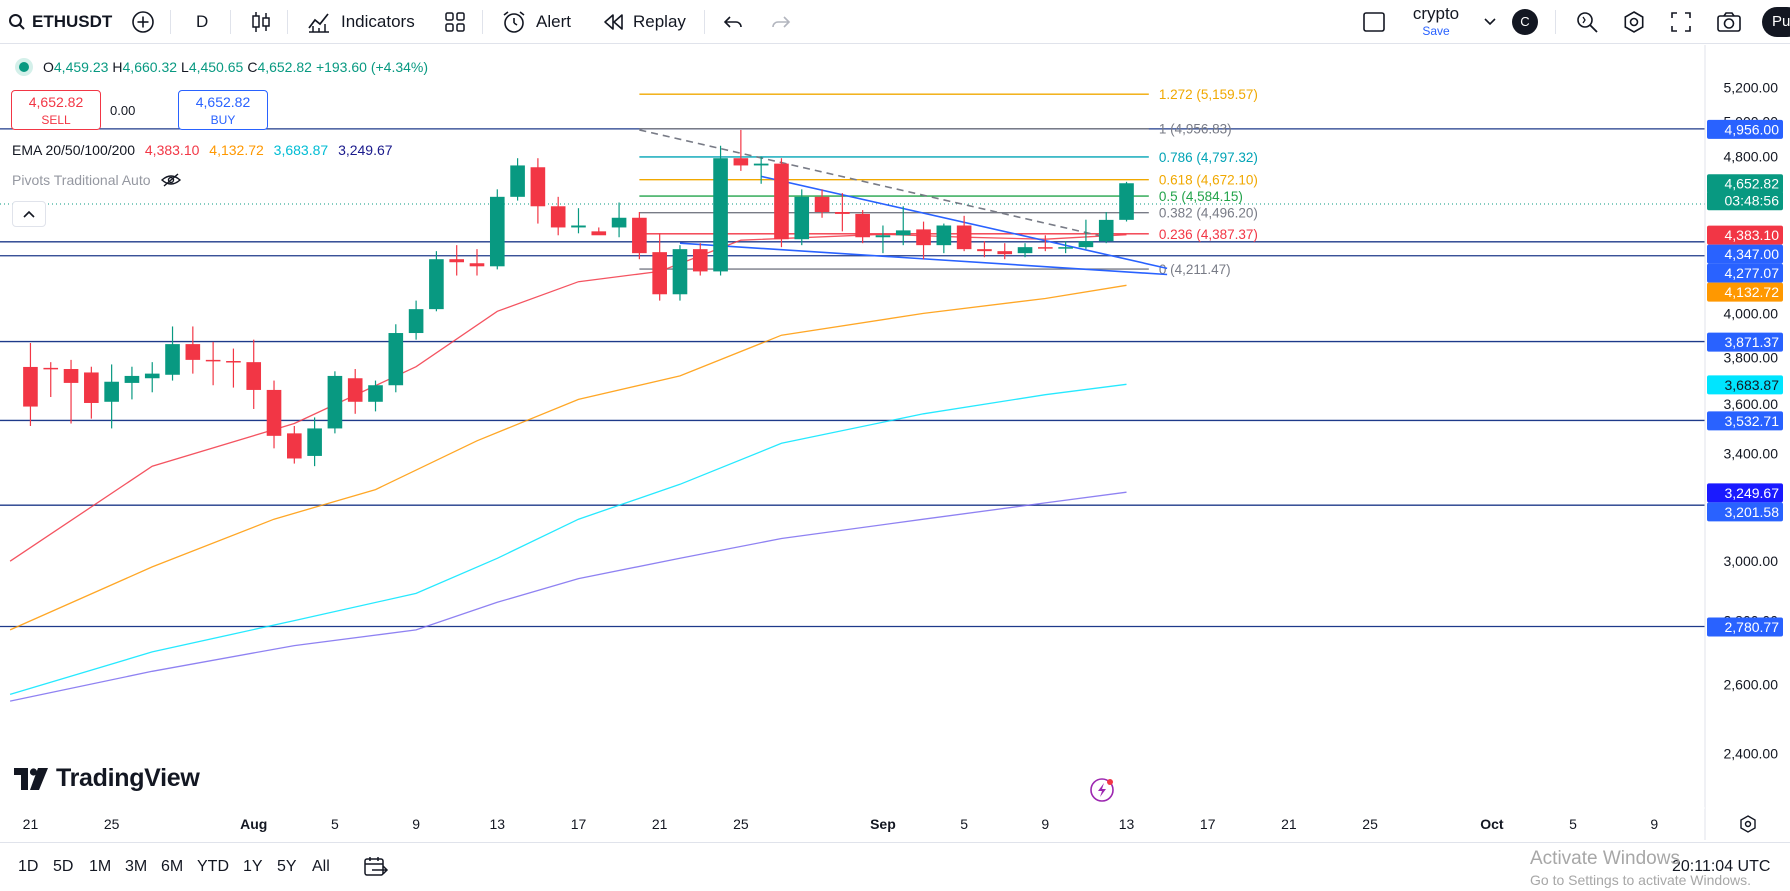 This screenshot has width=1790, height=891. Describe the element at coordinates (1208, 234) in the screenshot. I see `fib-level-label: 0.236 (4,387.37)` at that location.